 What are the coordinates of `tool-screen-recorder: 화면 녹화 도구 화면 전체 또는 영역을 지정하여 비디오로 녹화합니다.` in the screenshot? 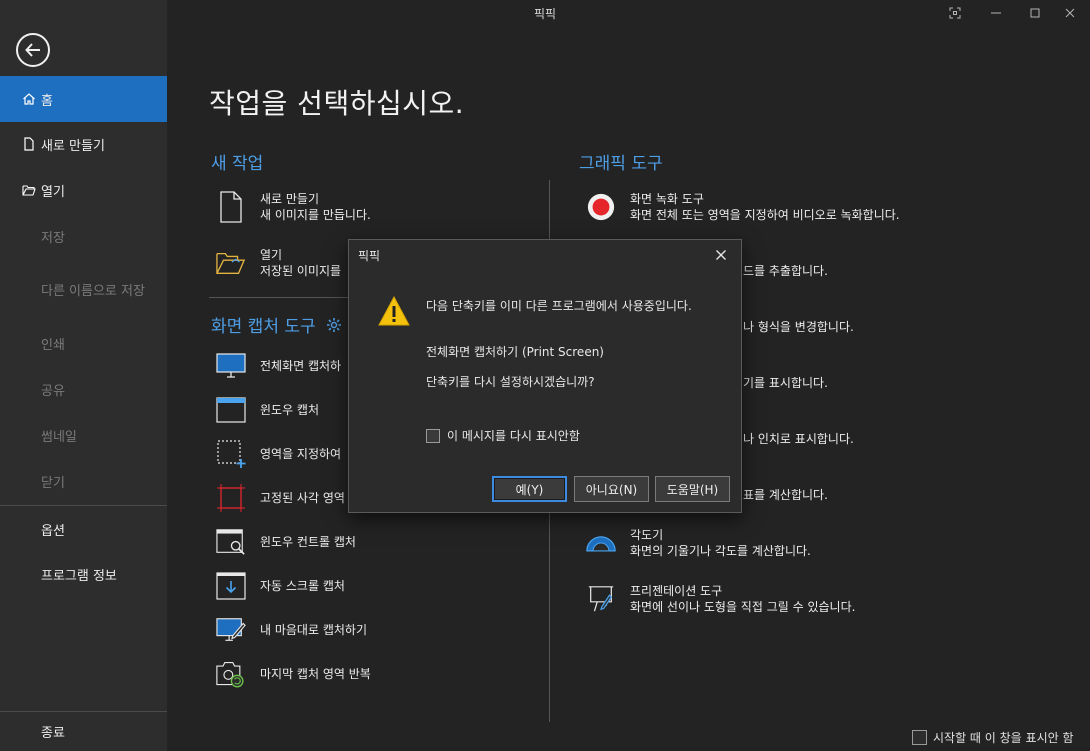 It's located at (743, 207).